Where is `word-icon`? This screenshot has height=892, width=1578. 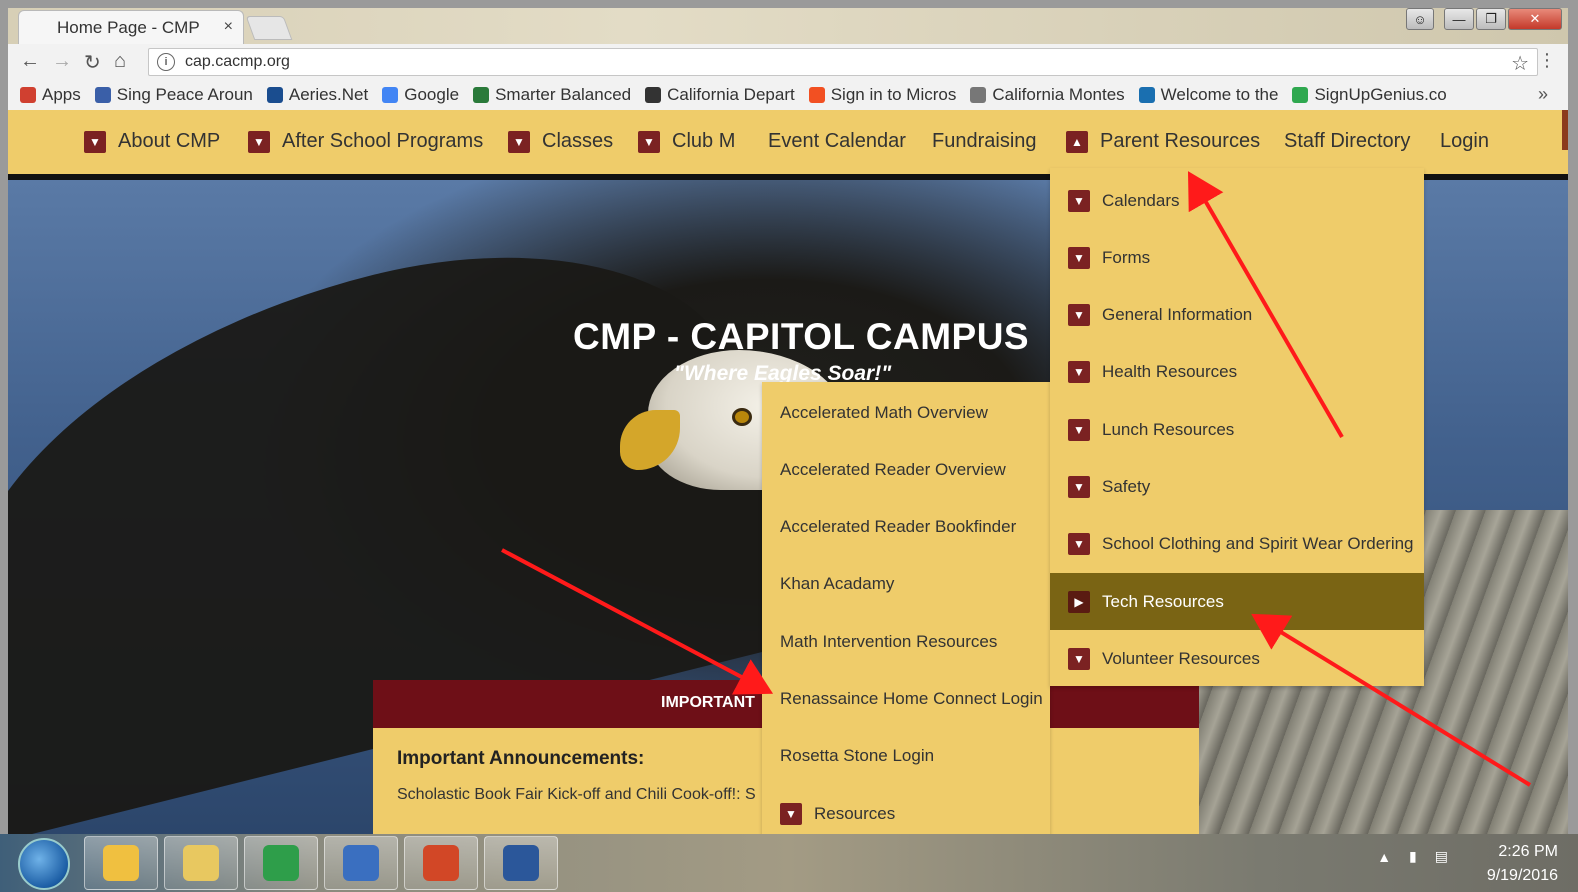 word-icon is located at coordinates (521, 863).